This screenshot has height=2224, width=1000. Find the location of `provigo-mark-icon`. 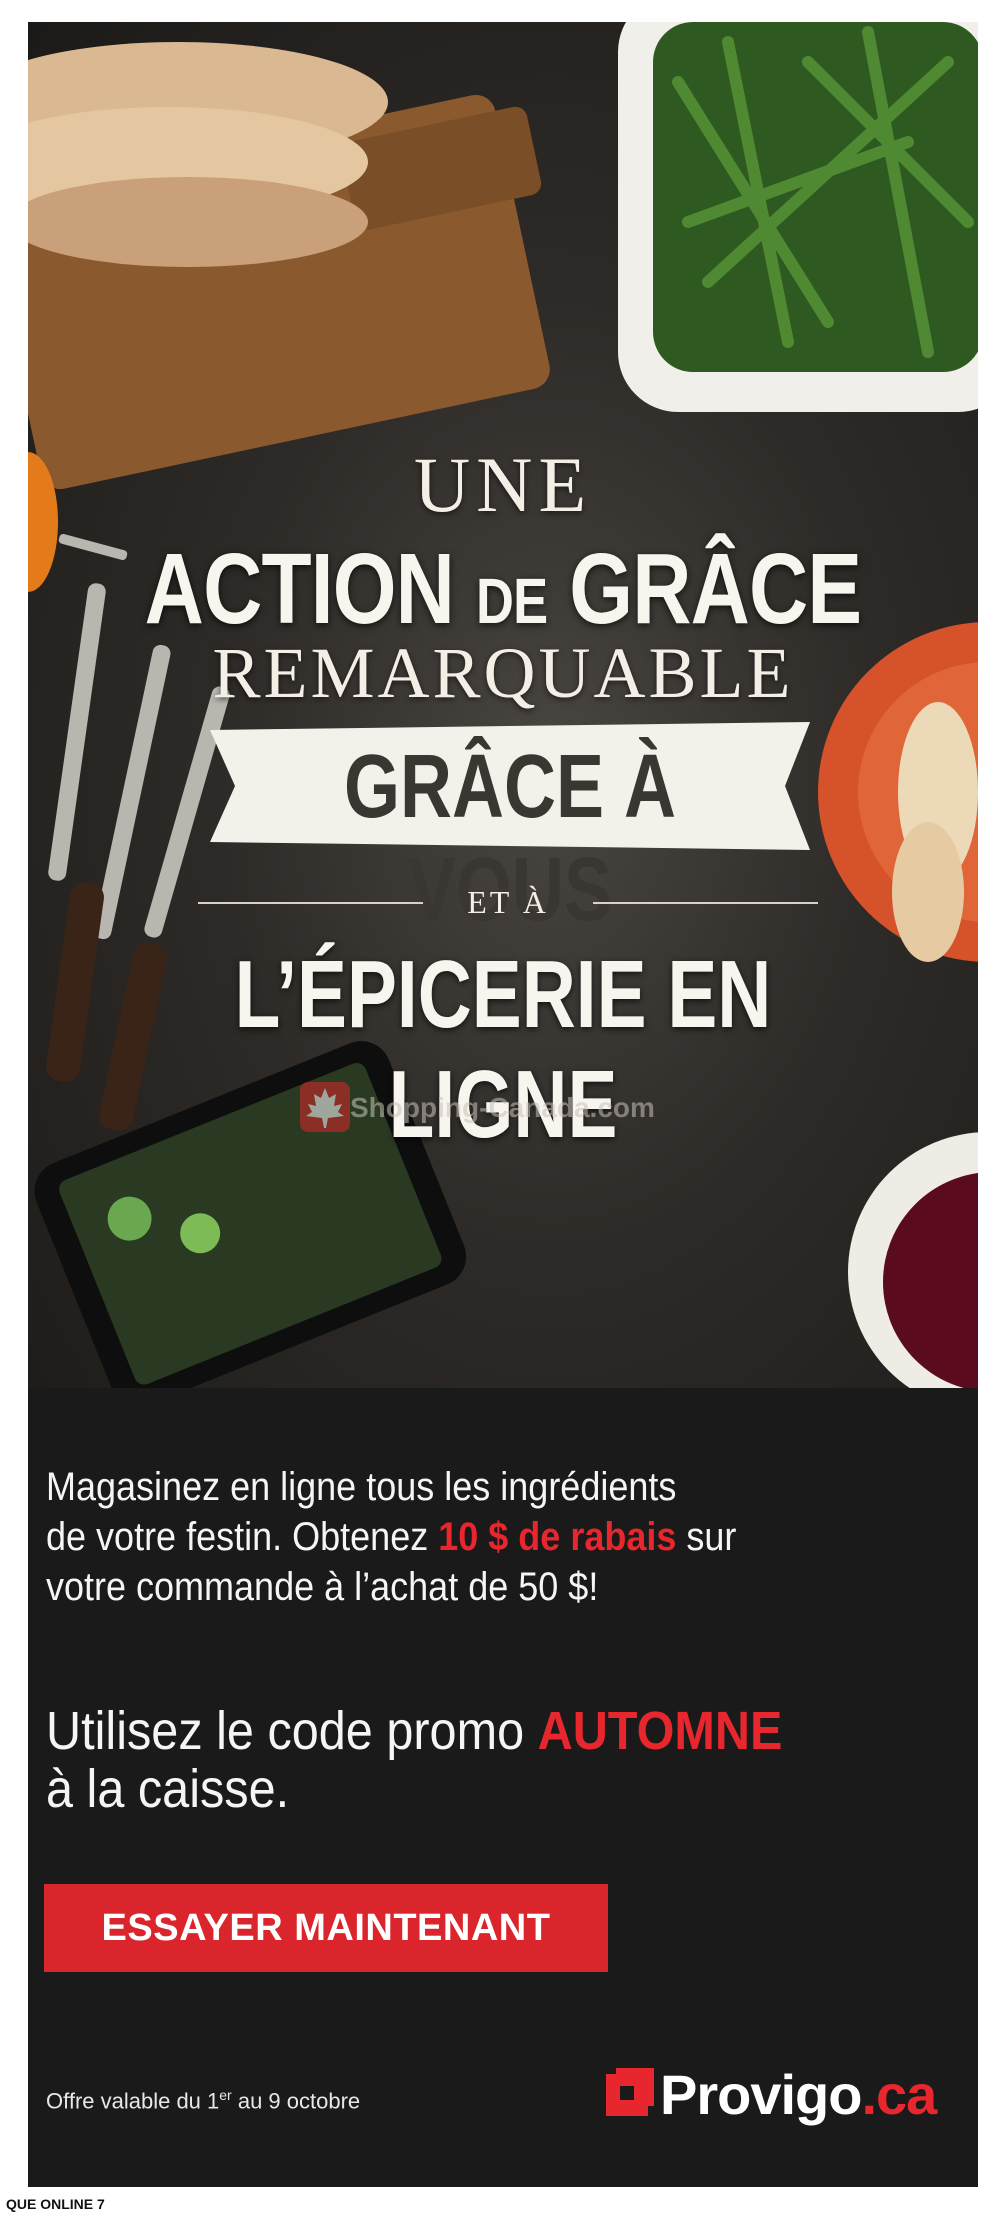

provigo-mark-icon is located at coordinates (630, 2092).